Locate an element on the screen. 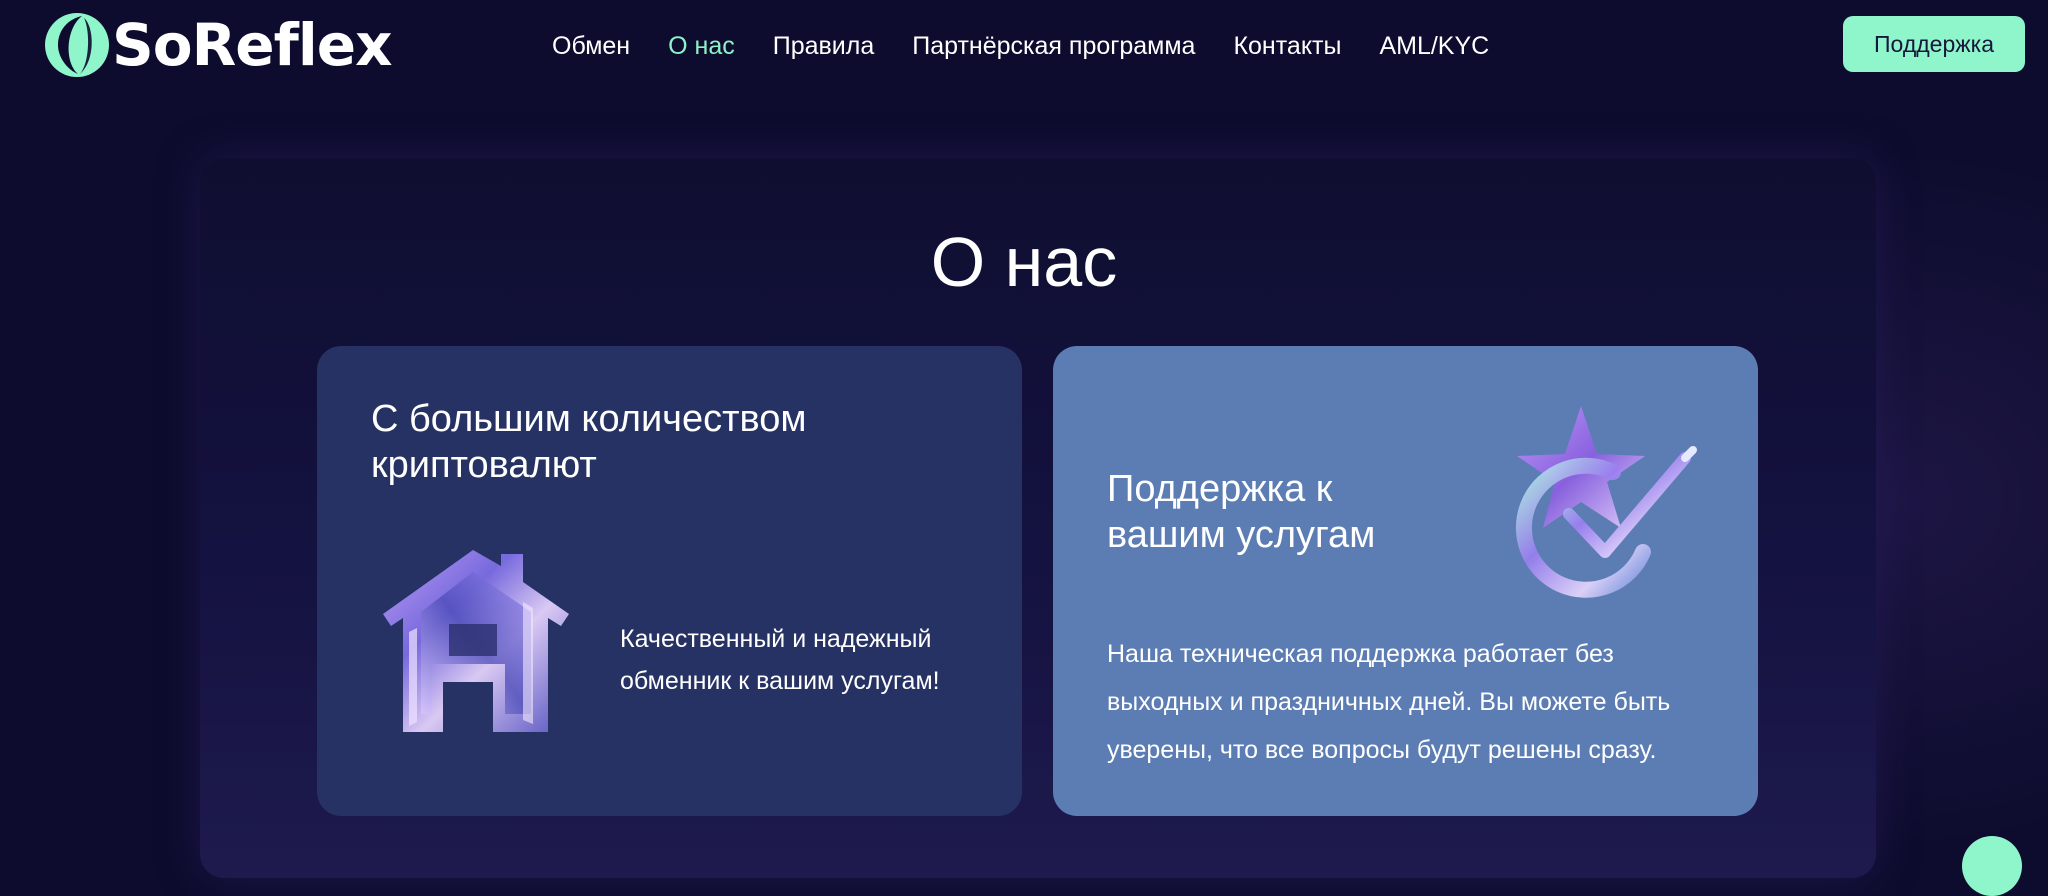  nav-item-aml-kyc: AML/KYC is located at coordinates (1434, 46).